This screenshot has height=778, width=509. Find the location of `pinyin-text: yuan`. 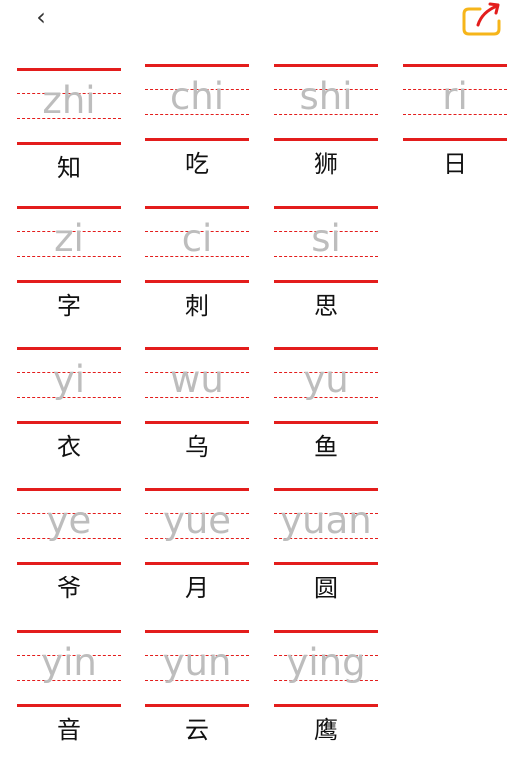

pinyin-text: yuan is located at coordinates (326, 520).